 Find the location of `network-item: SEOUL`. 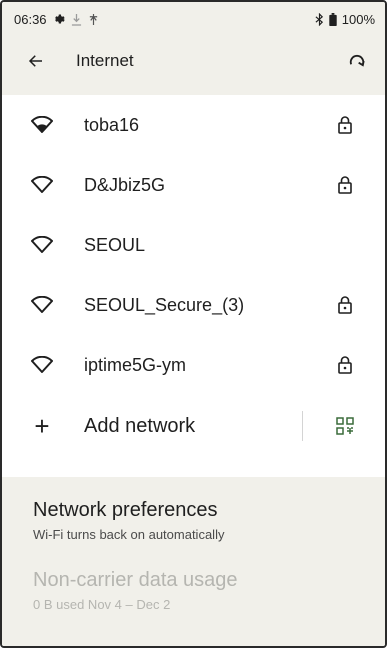

network-item: SEOUL is located at coordinates (193, 245).